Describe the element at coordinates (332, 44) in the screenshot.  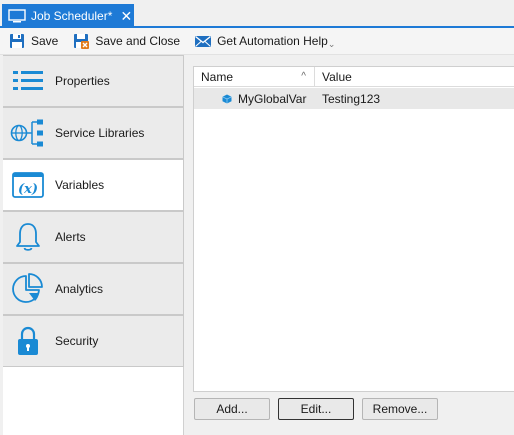
I see `overflow-chevron-icon: ⌄` at that location.